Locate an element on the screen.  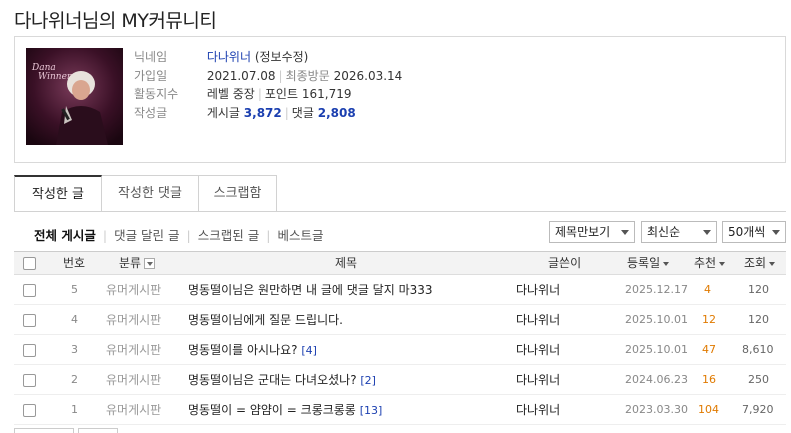
filter-scrapped-posts: 스크랩된 글 is located at coordinates (228, 235).